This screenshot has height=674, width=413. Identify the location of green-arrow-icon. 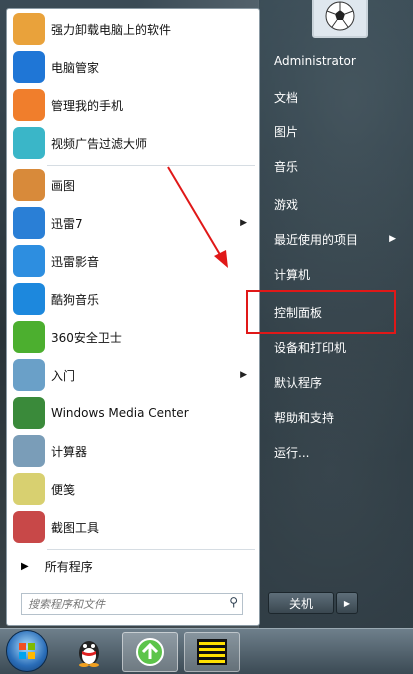
(150, 652).